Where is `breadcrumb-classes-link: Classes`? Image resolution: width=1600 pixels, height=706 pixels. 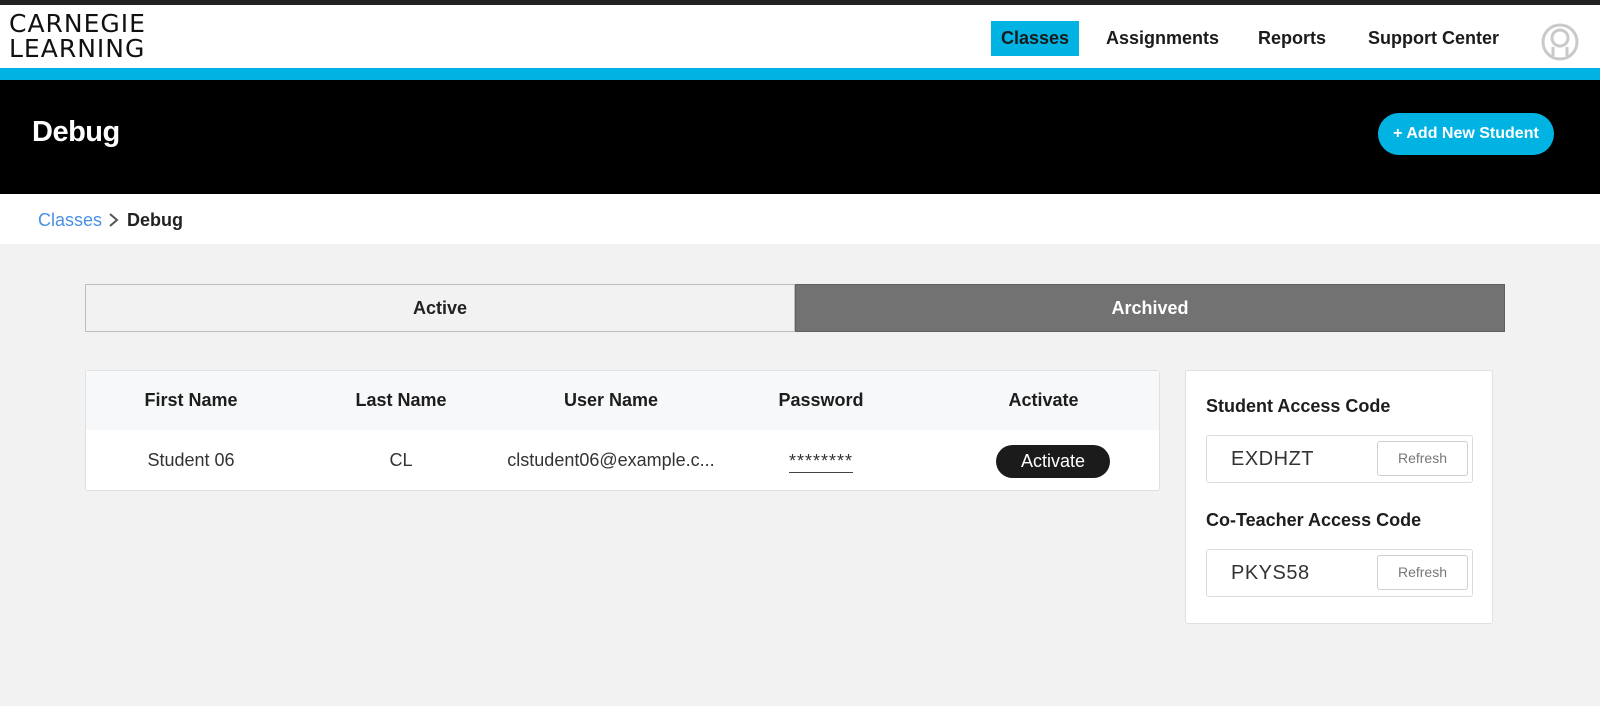
breadcrumb-classes-link: Classes is located at coordinates (70, 220).